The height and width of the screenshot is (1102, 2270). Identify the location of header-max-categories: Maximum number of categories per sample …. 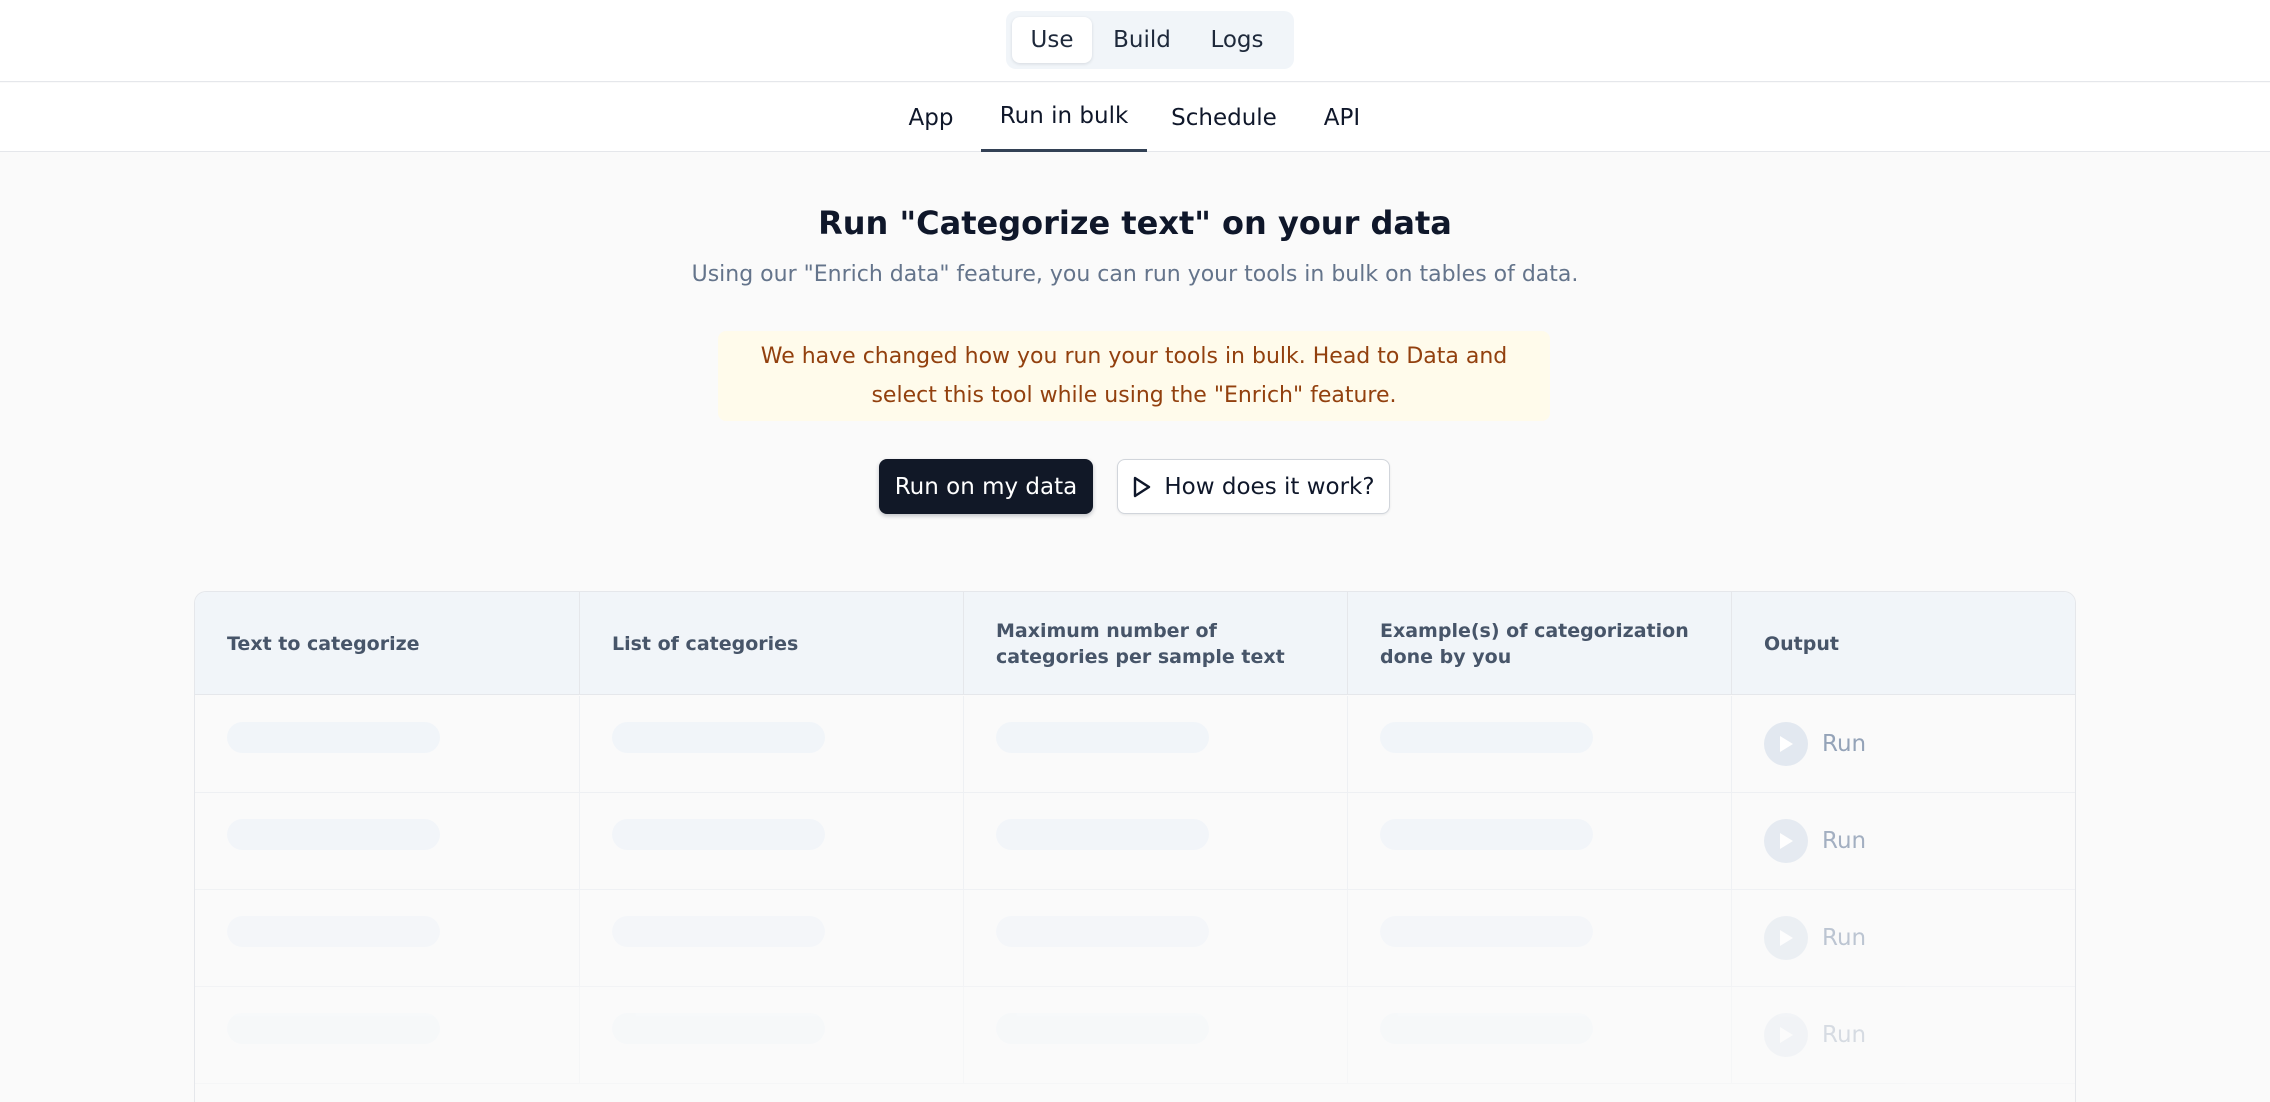
(1156, 643).